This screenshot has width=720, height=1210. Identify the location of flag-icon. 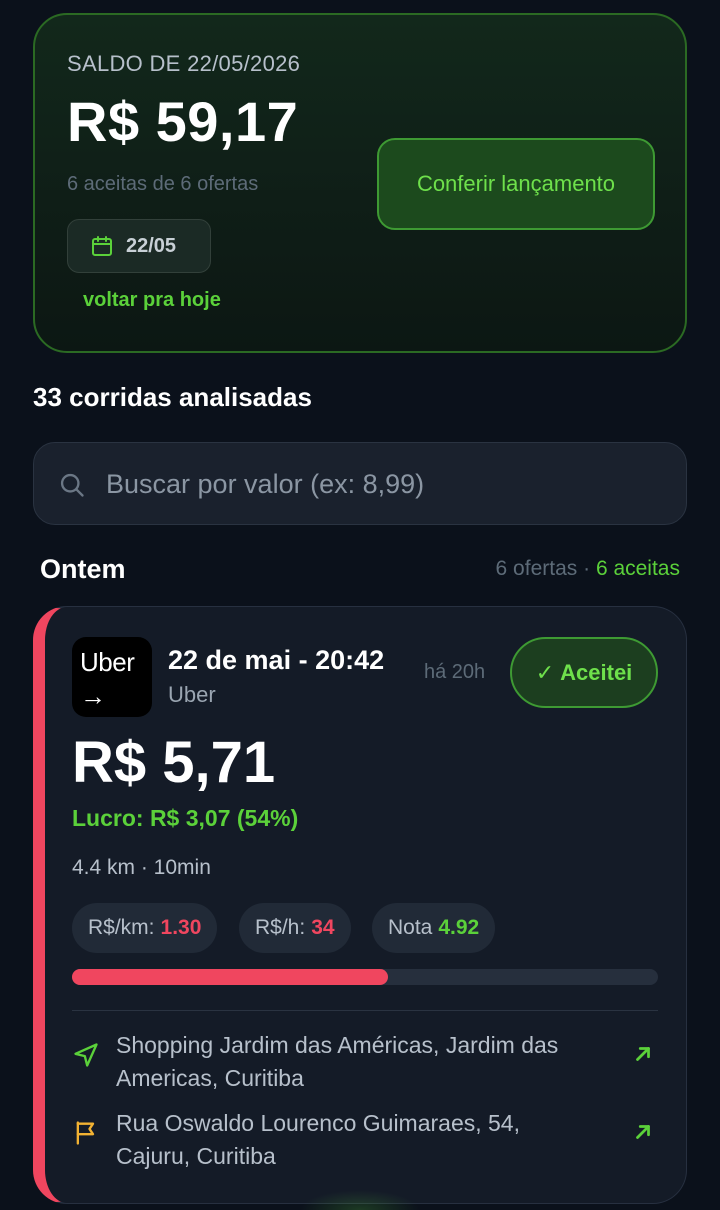
(85, 1133).